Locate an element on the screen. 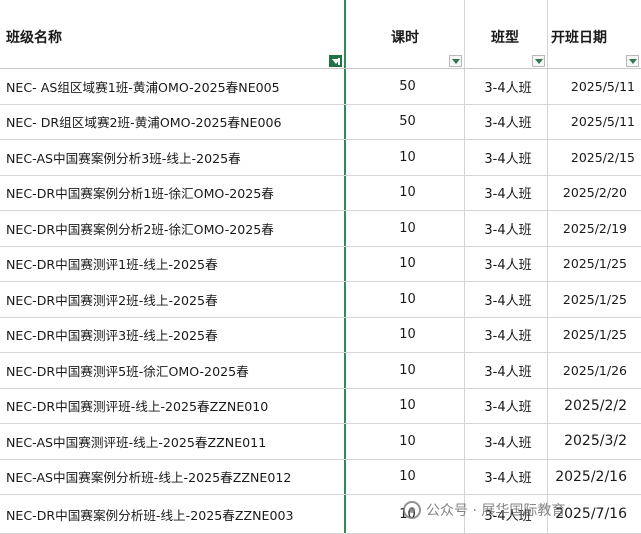 The height and width of the screenshot is (534, 641). header-cell-date: 开班日期 is located at coordinates (594, 34).